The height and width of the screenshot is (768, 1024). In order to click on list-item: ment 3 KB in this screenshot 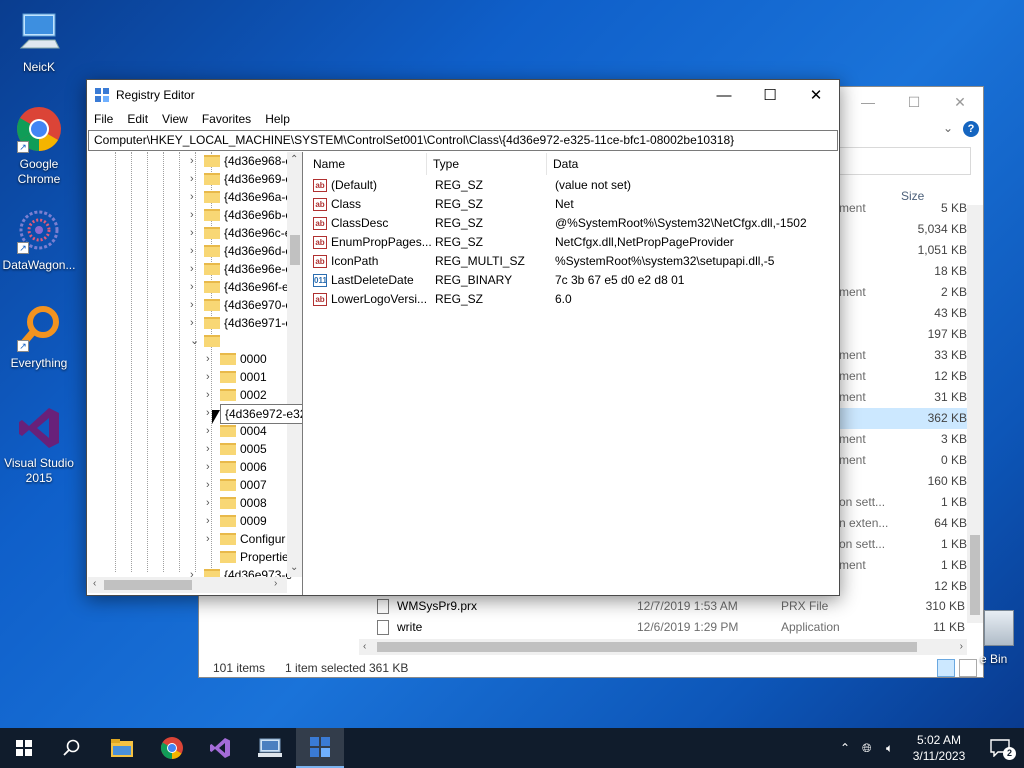, I will do `click(903, 439)`.